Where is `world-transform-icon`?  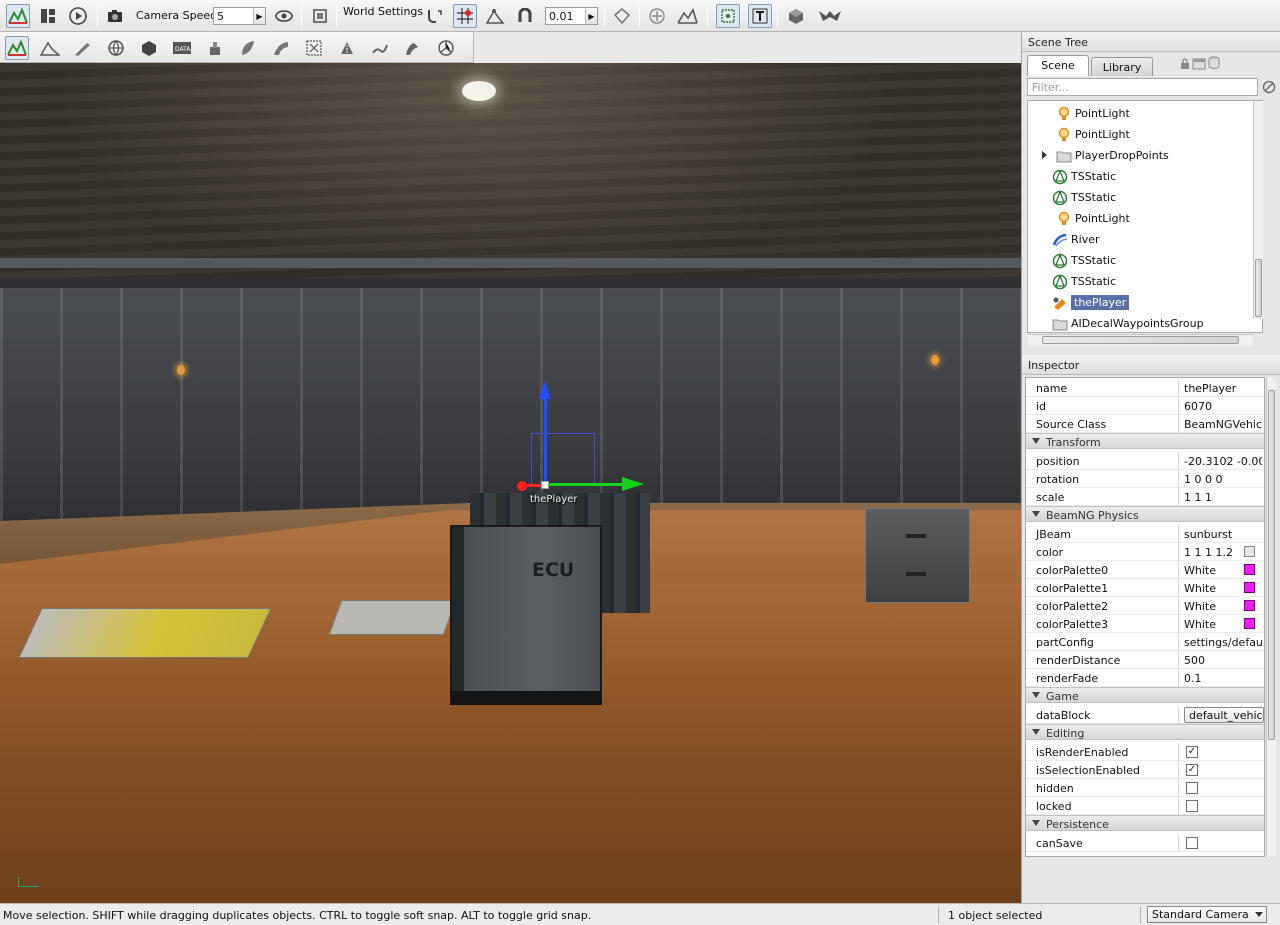 world-transform-icon is located at coordinates (687, 16).